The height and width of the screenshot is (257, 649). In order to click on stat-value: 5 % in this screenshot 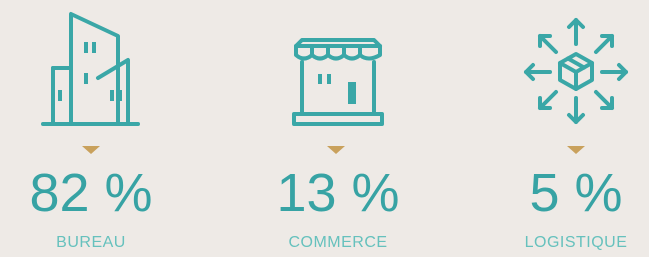, I will do `click(576, 193)`.